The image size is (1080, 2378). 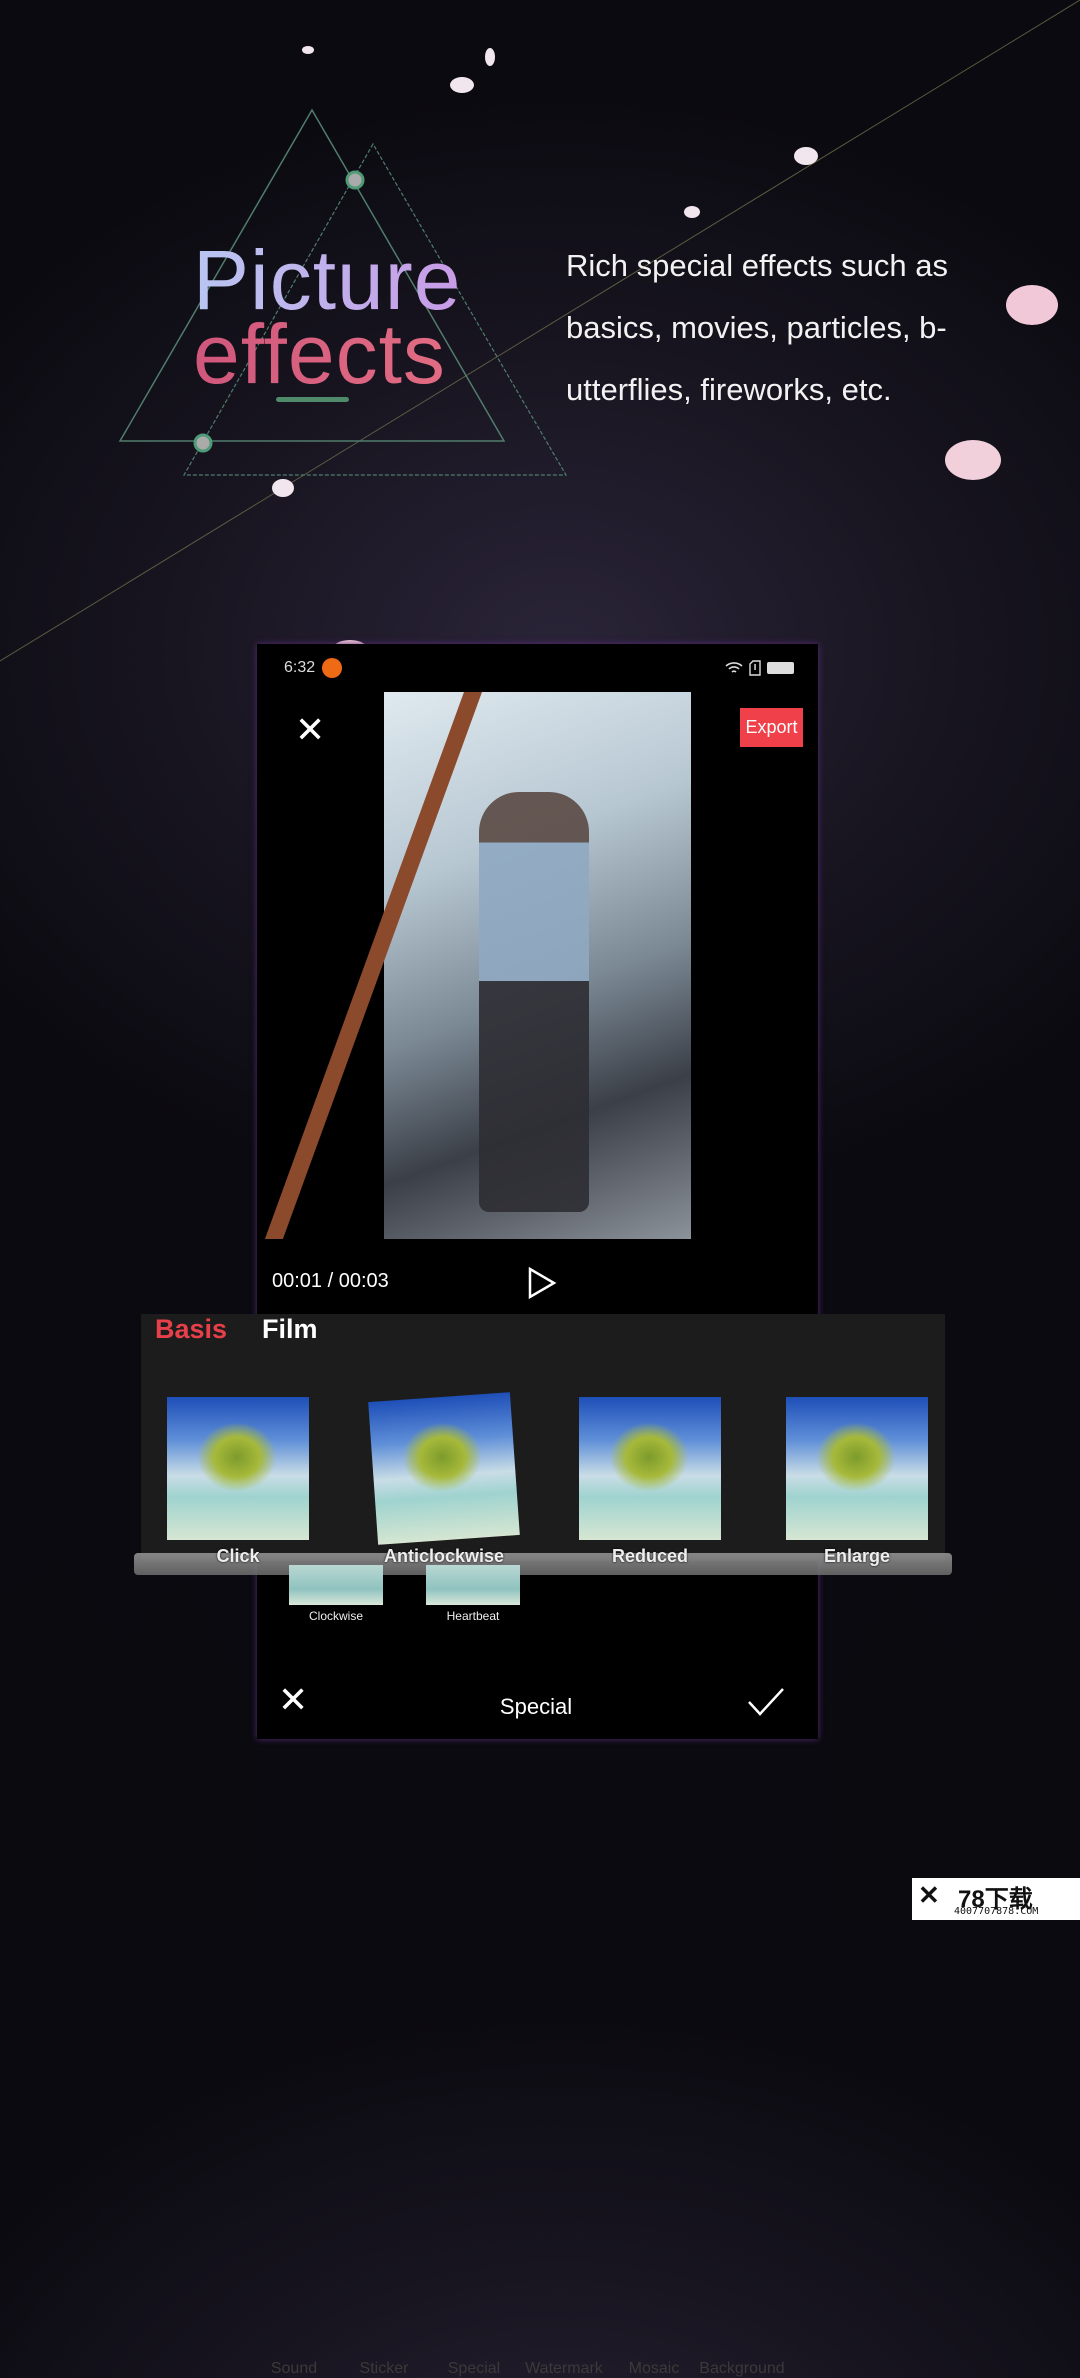 What do you see at coordinates (444, 1468) in the screenshot?
I see `effect-thumbnail-anticlockwise` at bounding box center [444, 1468].